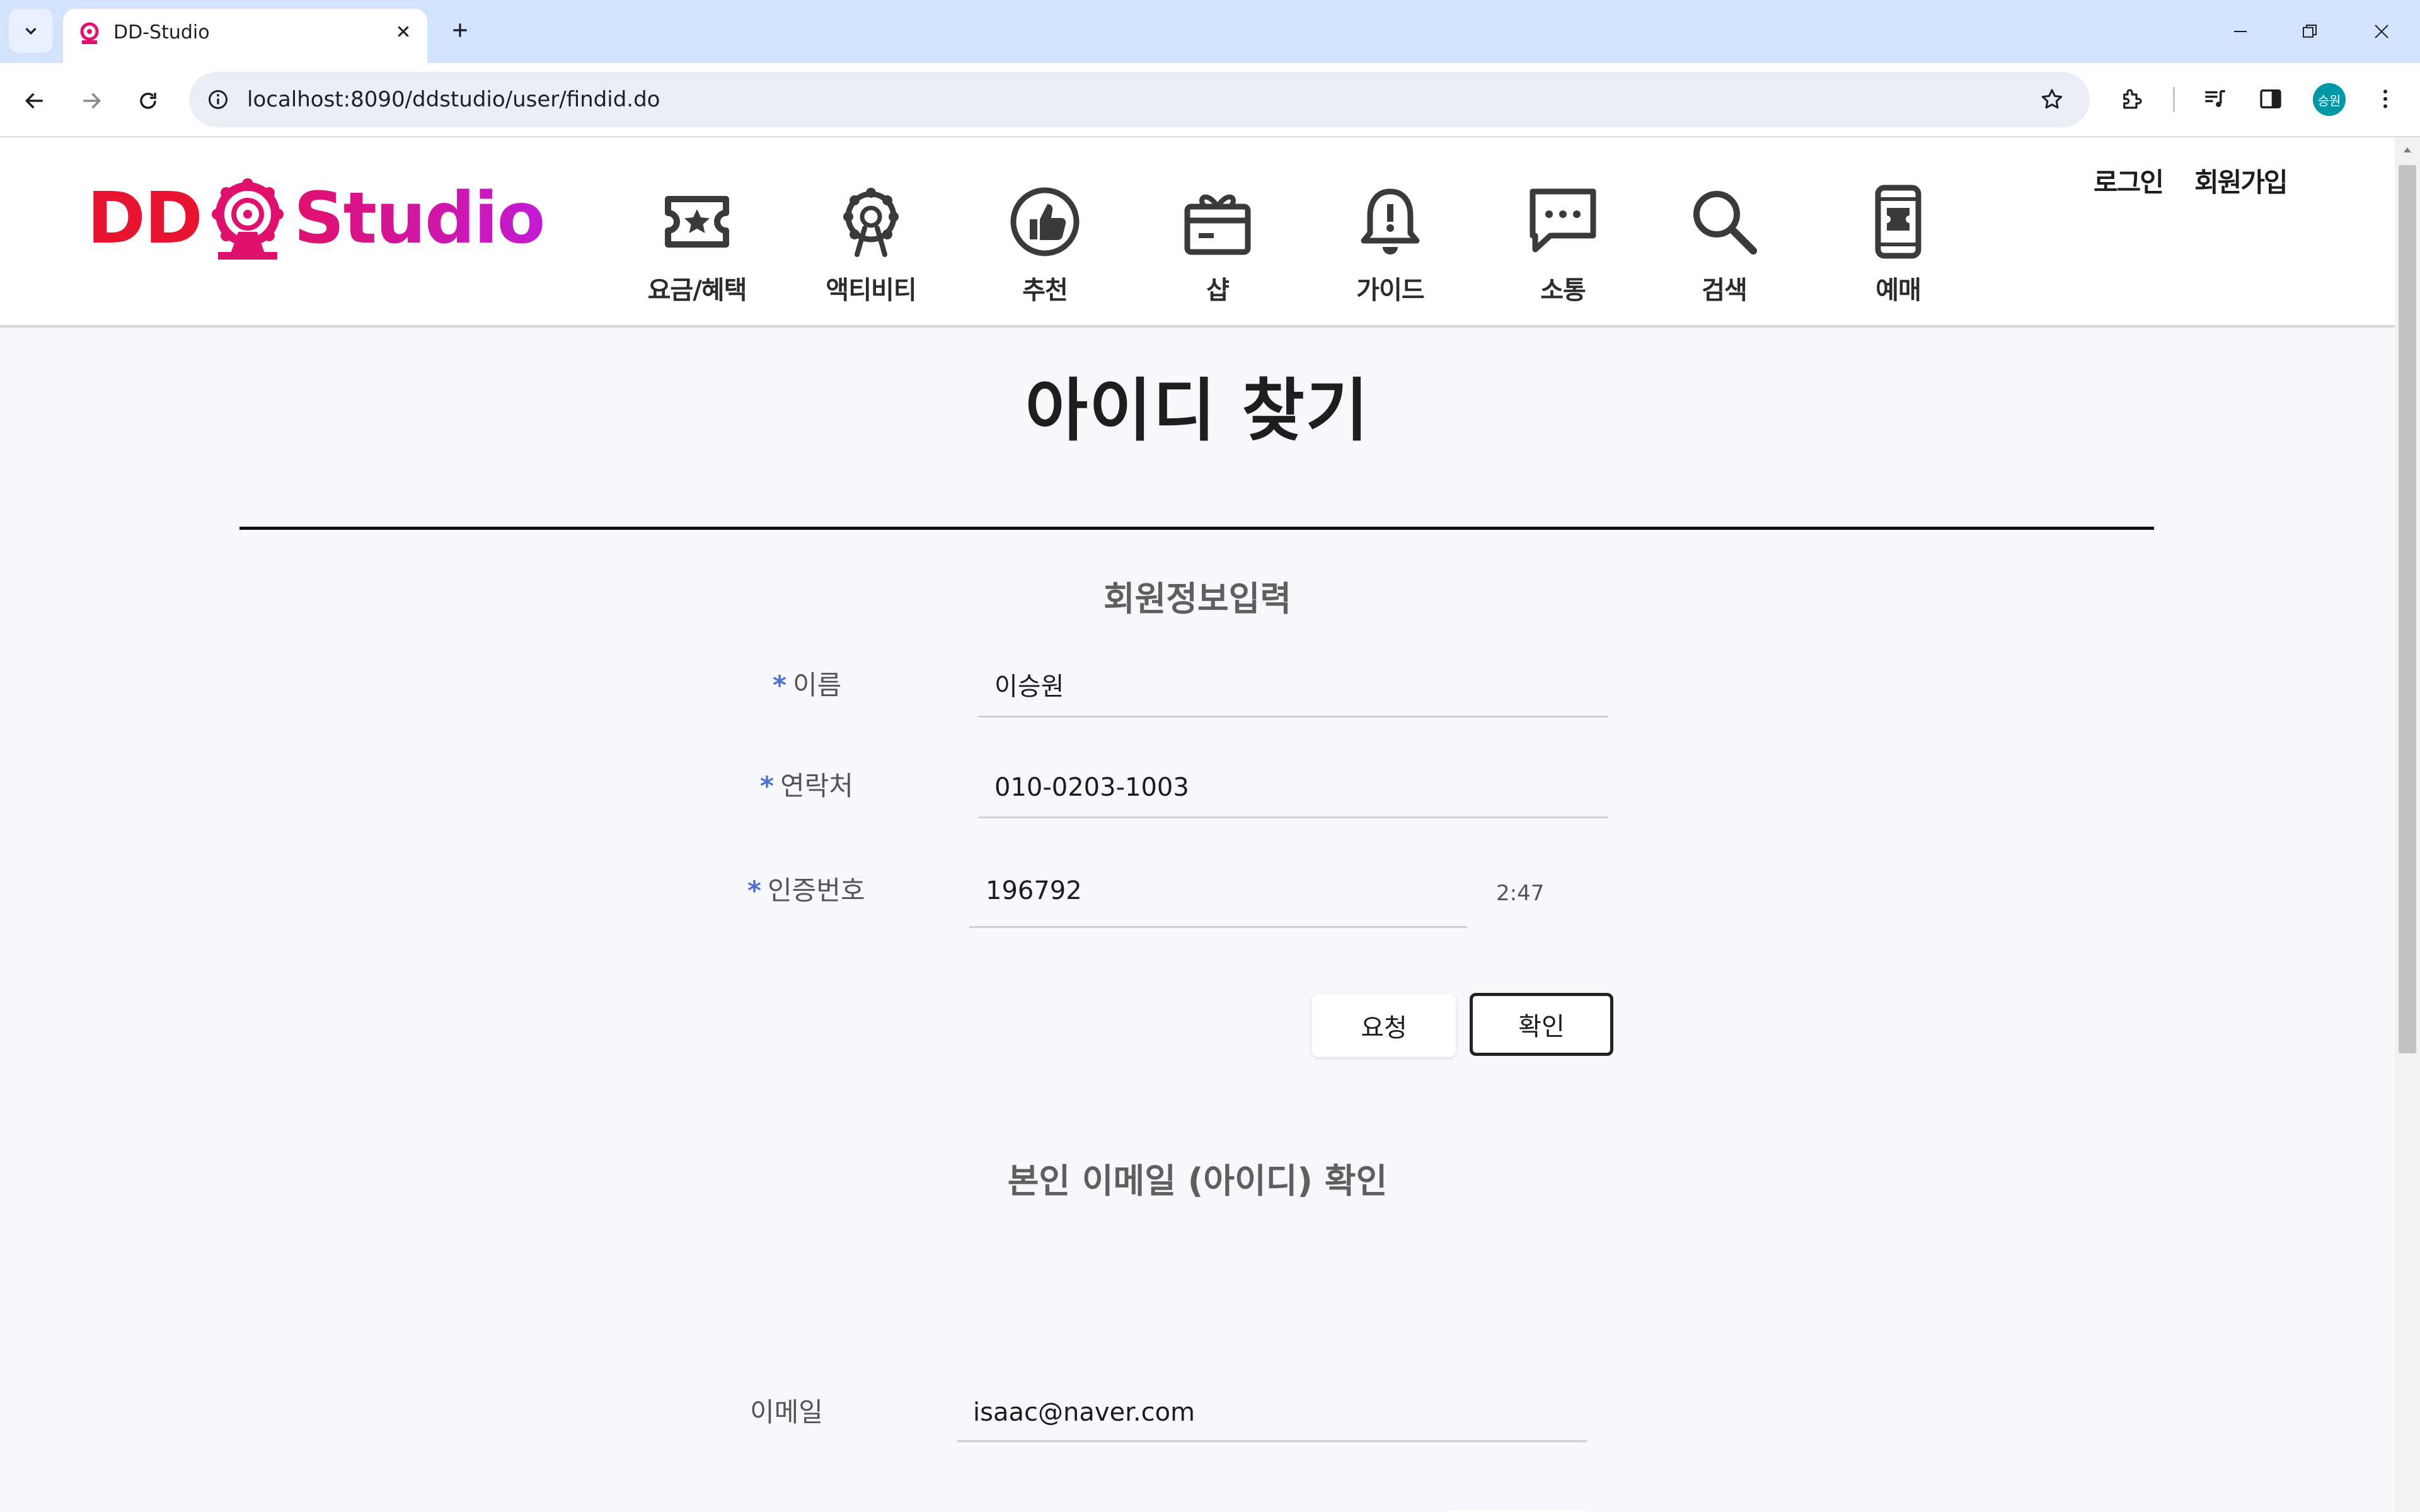  What do you see at coordinates (786, 1412) in the screenshot?
I see `email-label: 이메일` at bounding box center [786, 1412].